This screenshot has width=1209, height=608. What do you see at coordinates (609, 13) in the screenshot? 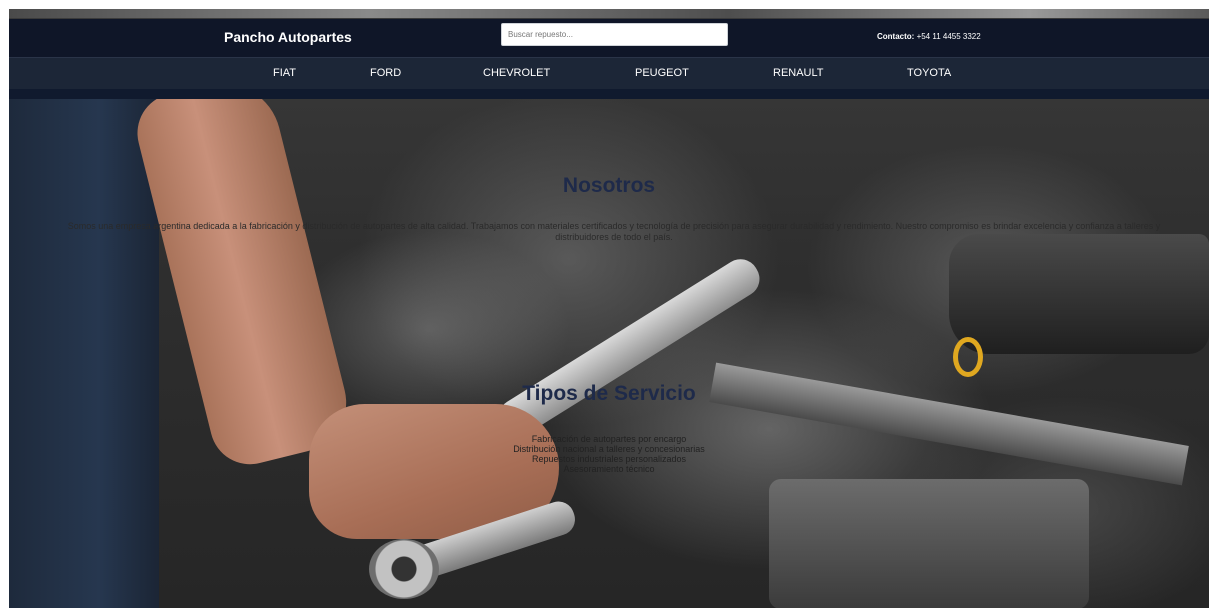
I see `top-photo-strip` at bounding box center [609, 13].